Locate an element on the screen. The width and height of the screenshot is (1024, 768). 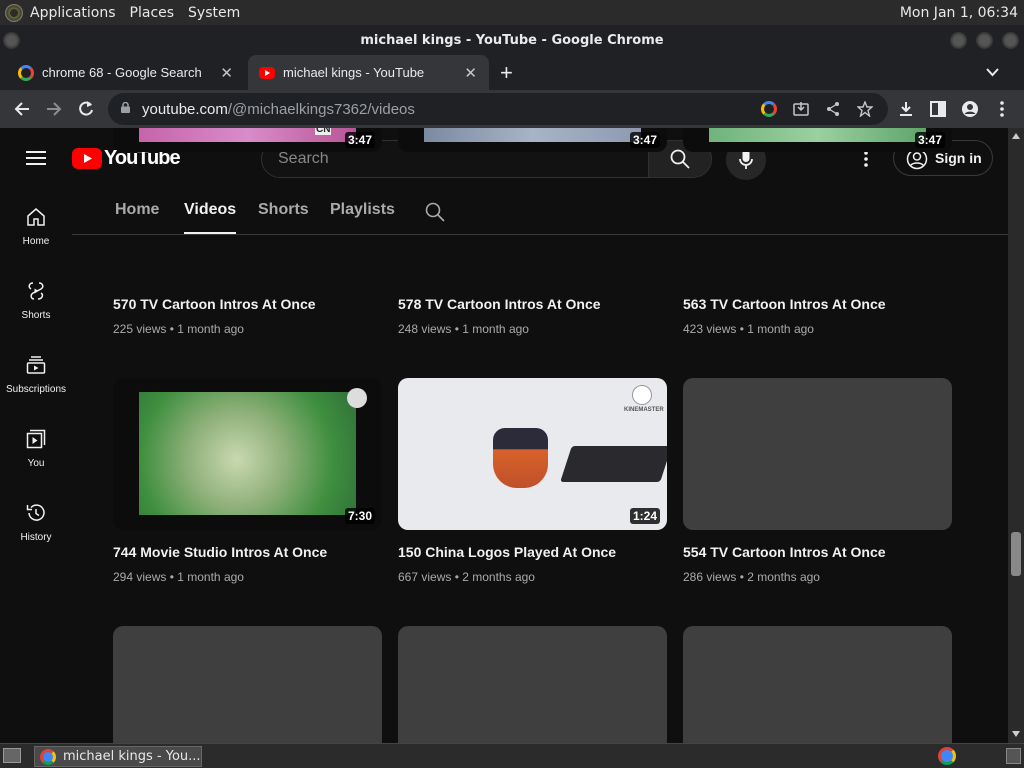
mini-guide-sidebar: Home Shorts Subscriptions You History is located at coordinates (36, 465).